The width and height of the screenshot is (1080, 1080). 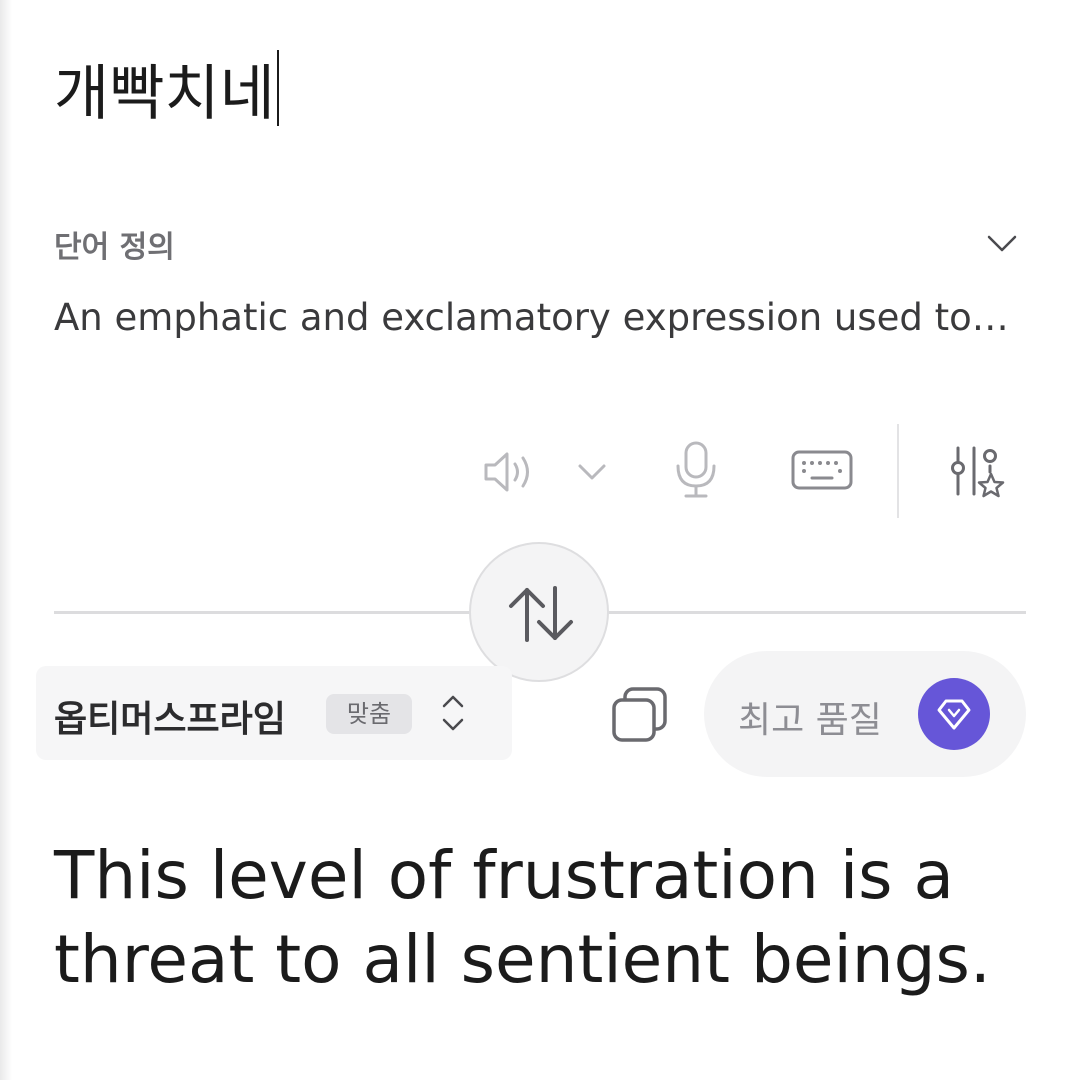 What do you see at coordinates (696, 470) in the screenshot?
I see `microphone-icon` at bounding box center [696, 470].